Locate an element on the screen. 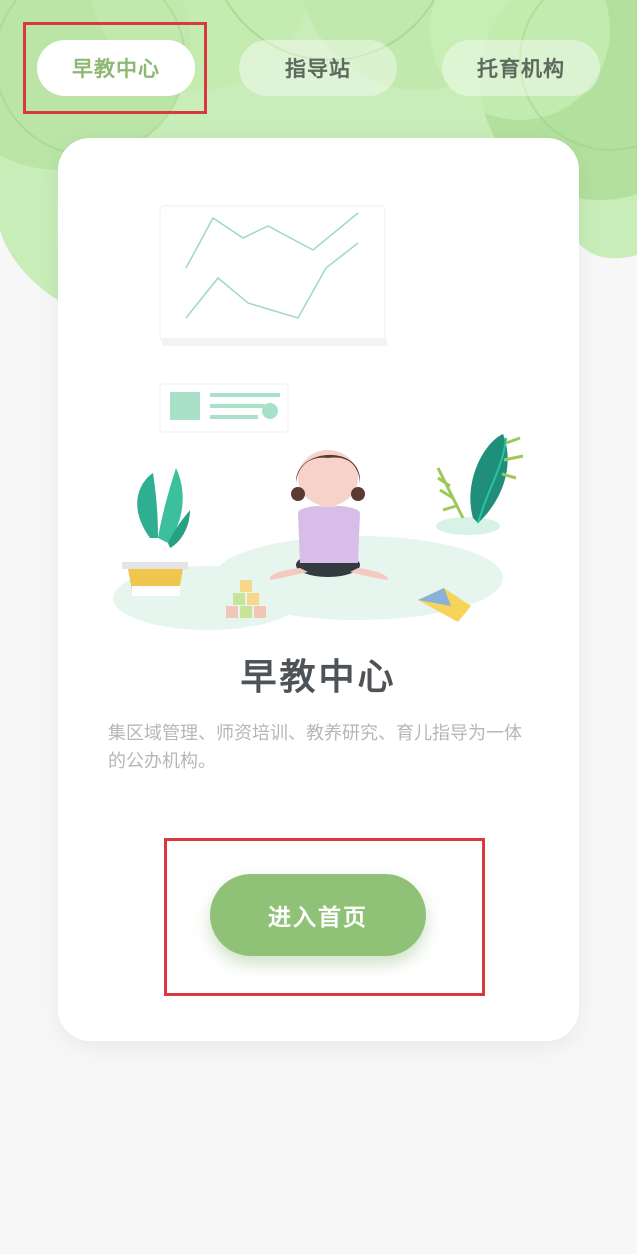 The image size is (637, 1254). page-title: 早教中心 is located at coordinates (318, 677).